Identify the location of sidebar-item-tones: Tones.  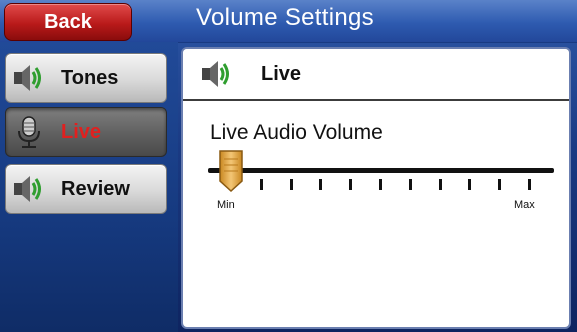
(86, 78).